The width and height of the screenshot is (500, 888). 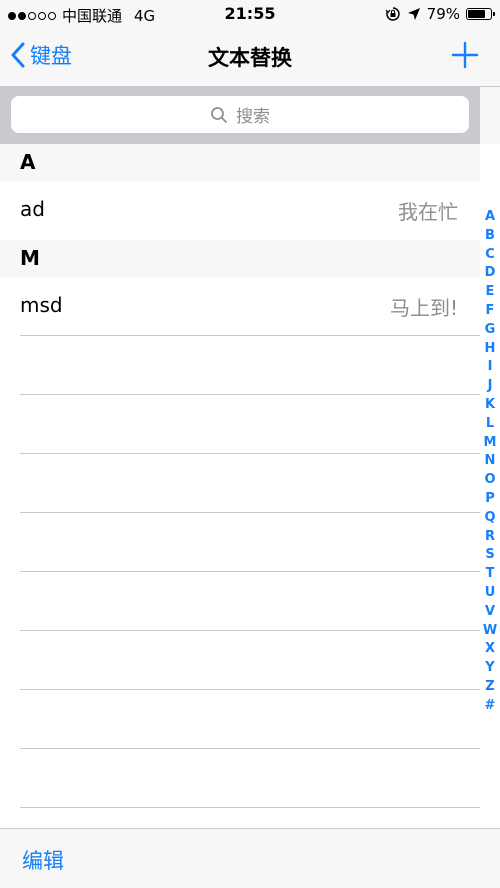 What do you see at coordinates (490, 217) in the screenshot?
I see `index-letter: A` at bounding box center [490, 217].